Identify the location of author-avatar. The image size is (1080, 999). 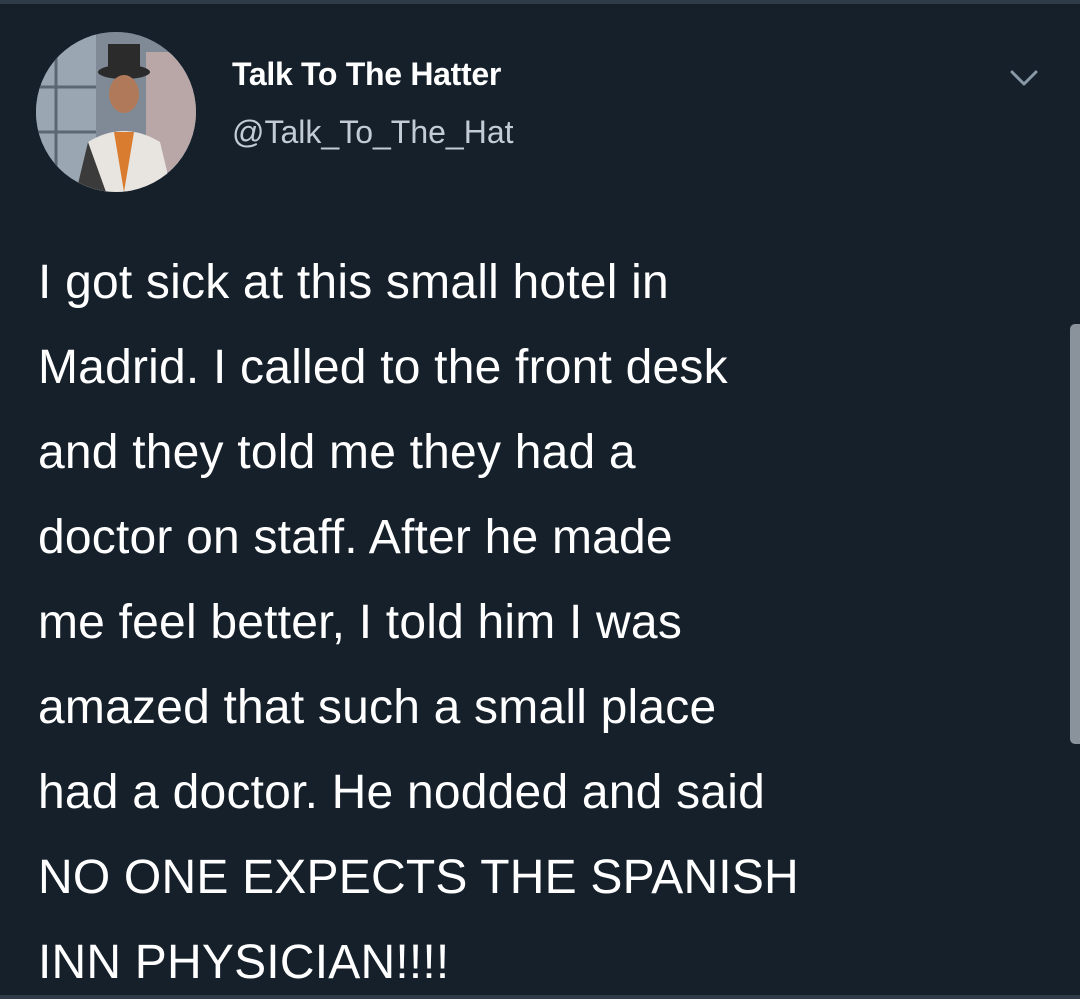
(116, 112).